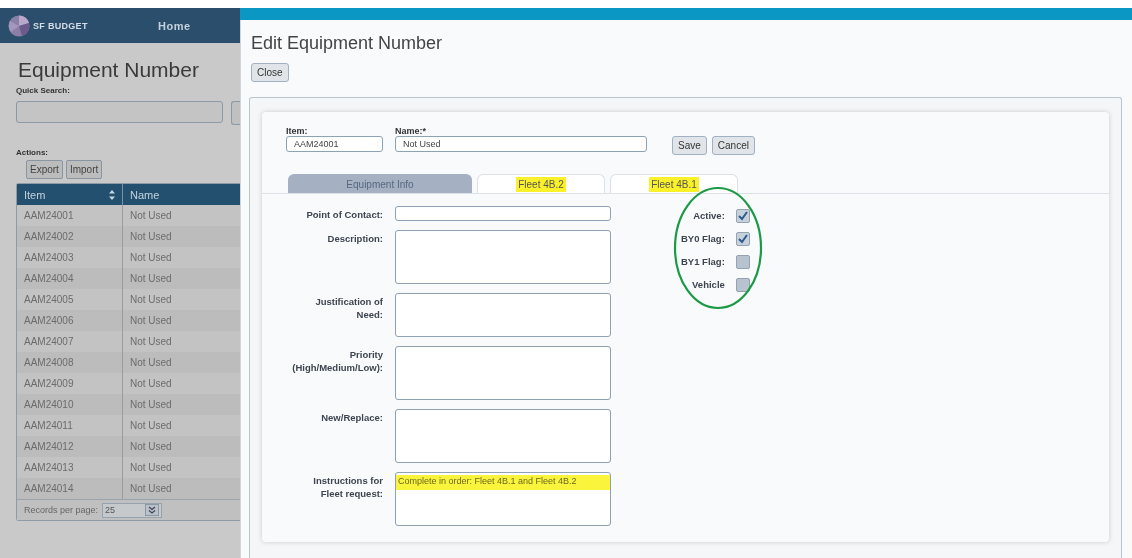 This screenshot has height=558, width=1132. I want to click on button-edge, so click(235, 113).